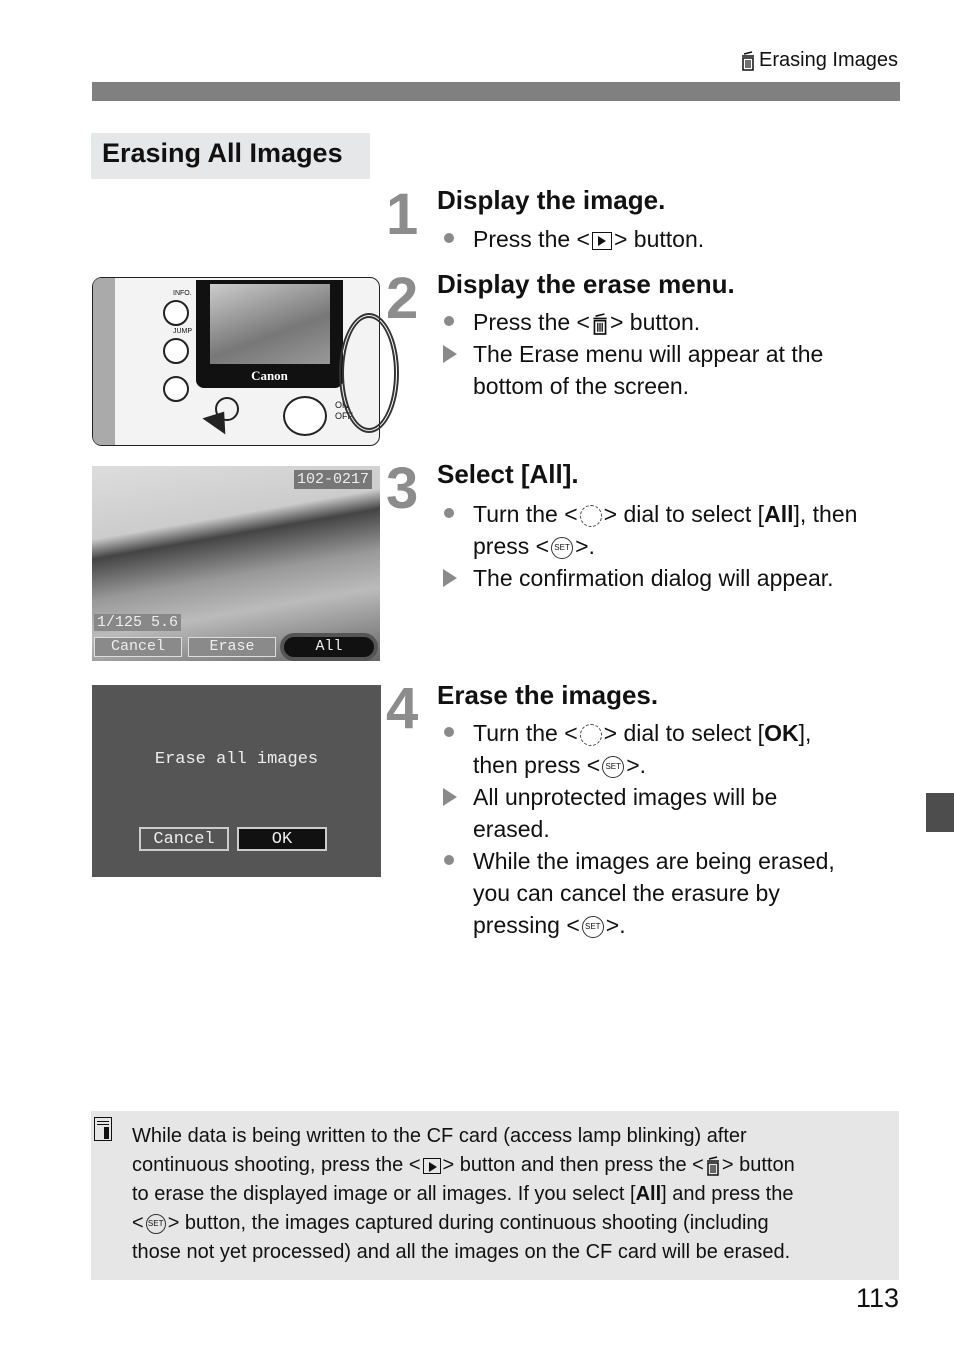 Image resolution: width=954 pixels, height=1345 pixels. What do you see at coordinates (581, 386) in the screenshot?
I see `step-2-line-3: bottom of the screen.` at bounding box center [581, 386].